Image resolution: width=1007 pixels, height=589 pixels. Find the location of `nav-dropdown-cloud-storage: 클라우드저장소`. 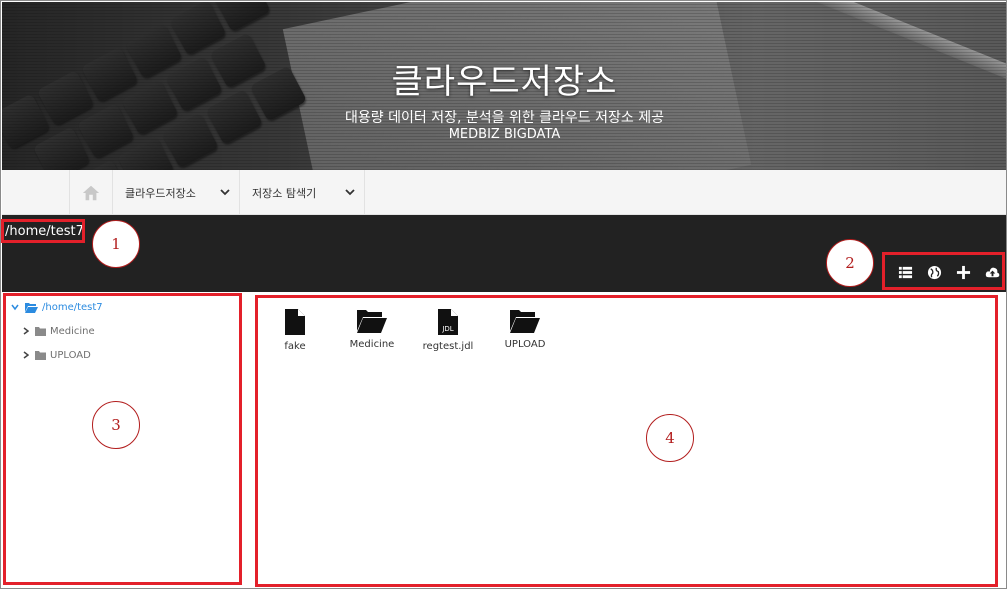

nav-dropdown-cloud-storage: 클라우드저장소 is located at coordinates (175, 192).